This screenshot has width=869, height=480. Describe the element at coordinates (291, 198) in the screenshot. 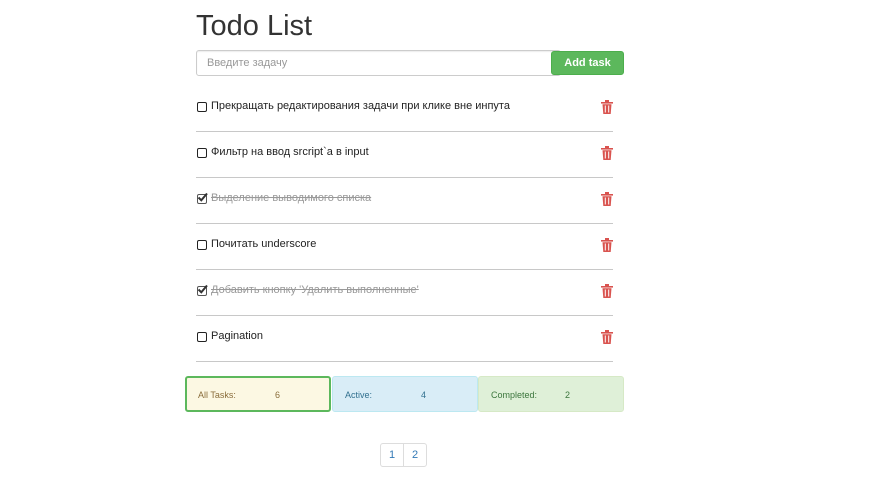

I see `task-text: Выделение выводимого списка` at that location.